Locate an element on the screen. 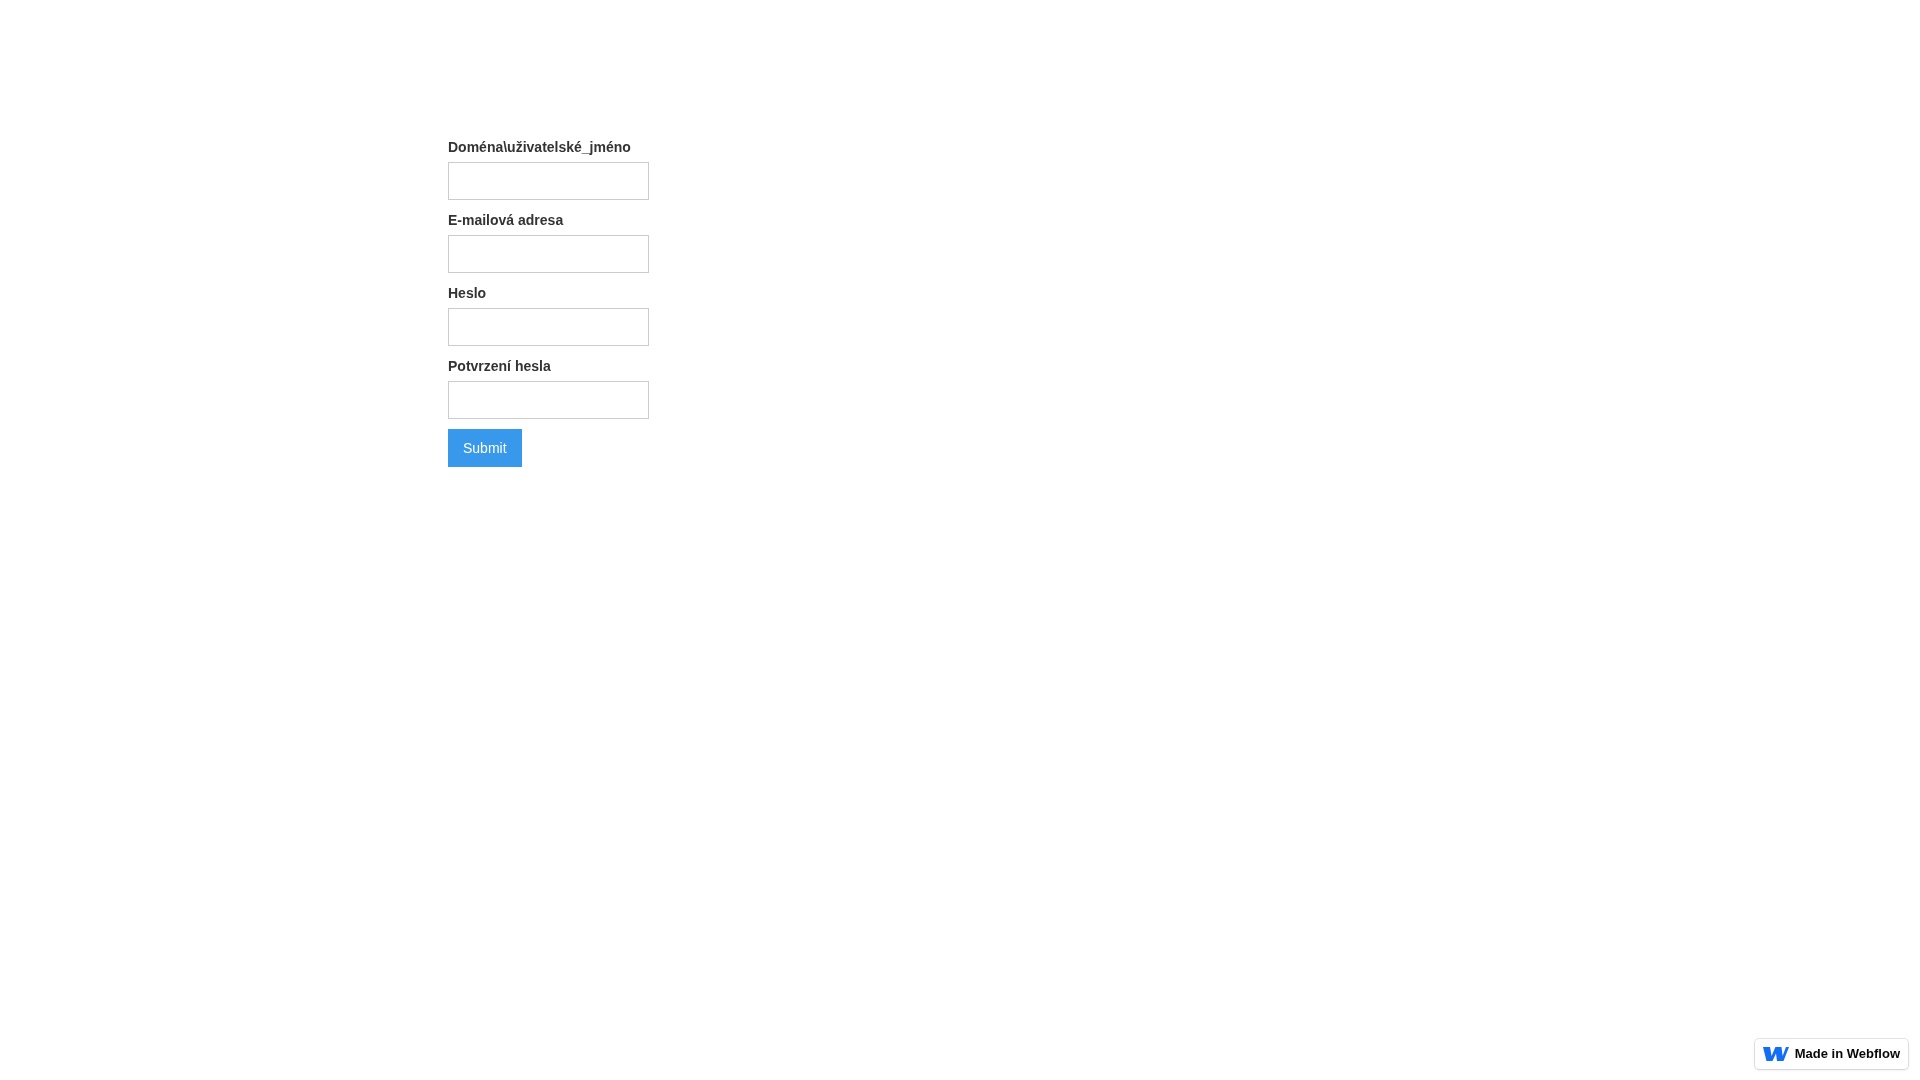  field-label: Potvrzení hesla is located at coordinates (499, 366).